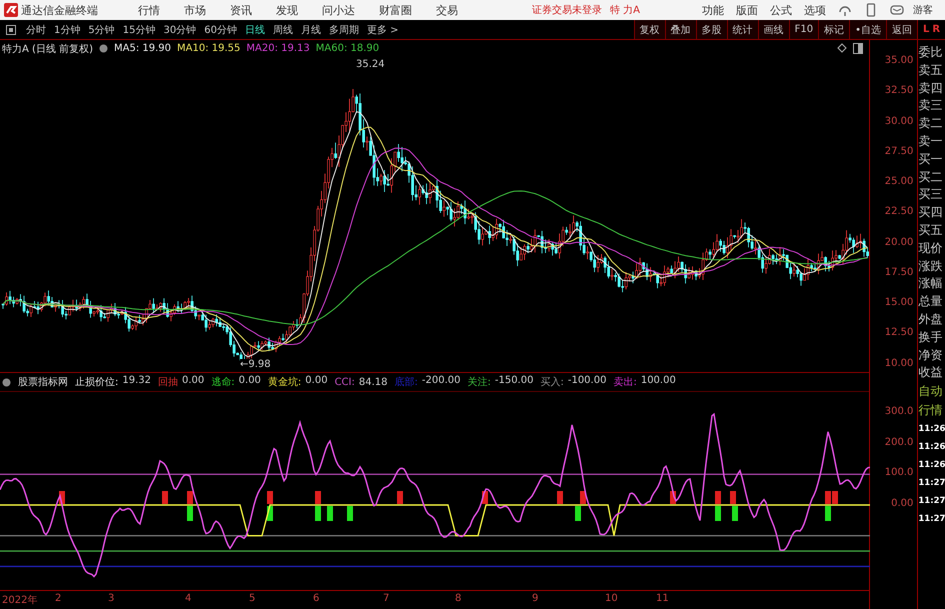 The width and height of the screenshot is (945, 609). Describe the element at coordinates (899, 212) in the screenshot. I see `price-tick: 22.50` at that location.